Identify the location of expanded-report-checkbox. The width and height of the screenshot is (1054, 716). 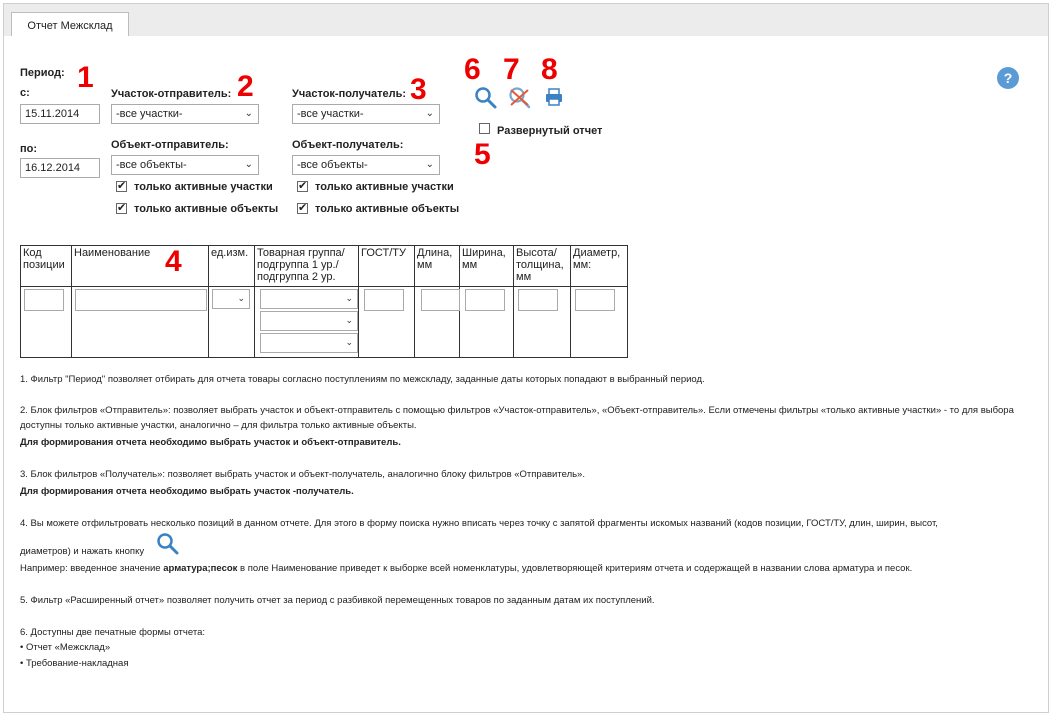
(484, 128).